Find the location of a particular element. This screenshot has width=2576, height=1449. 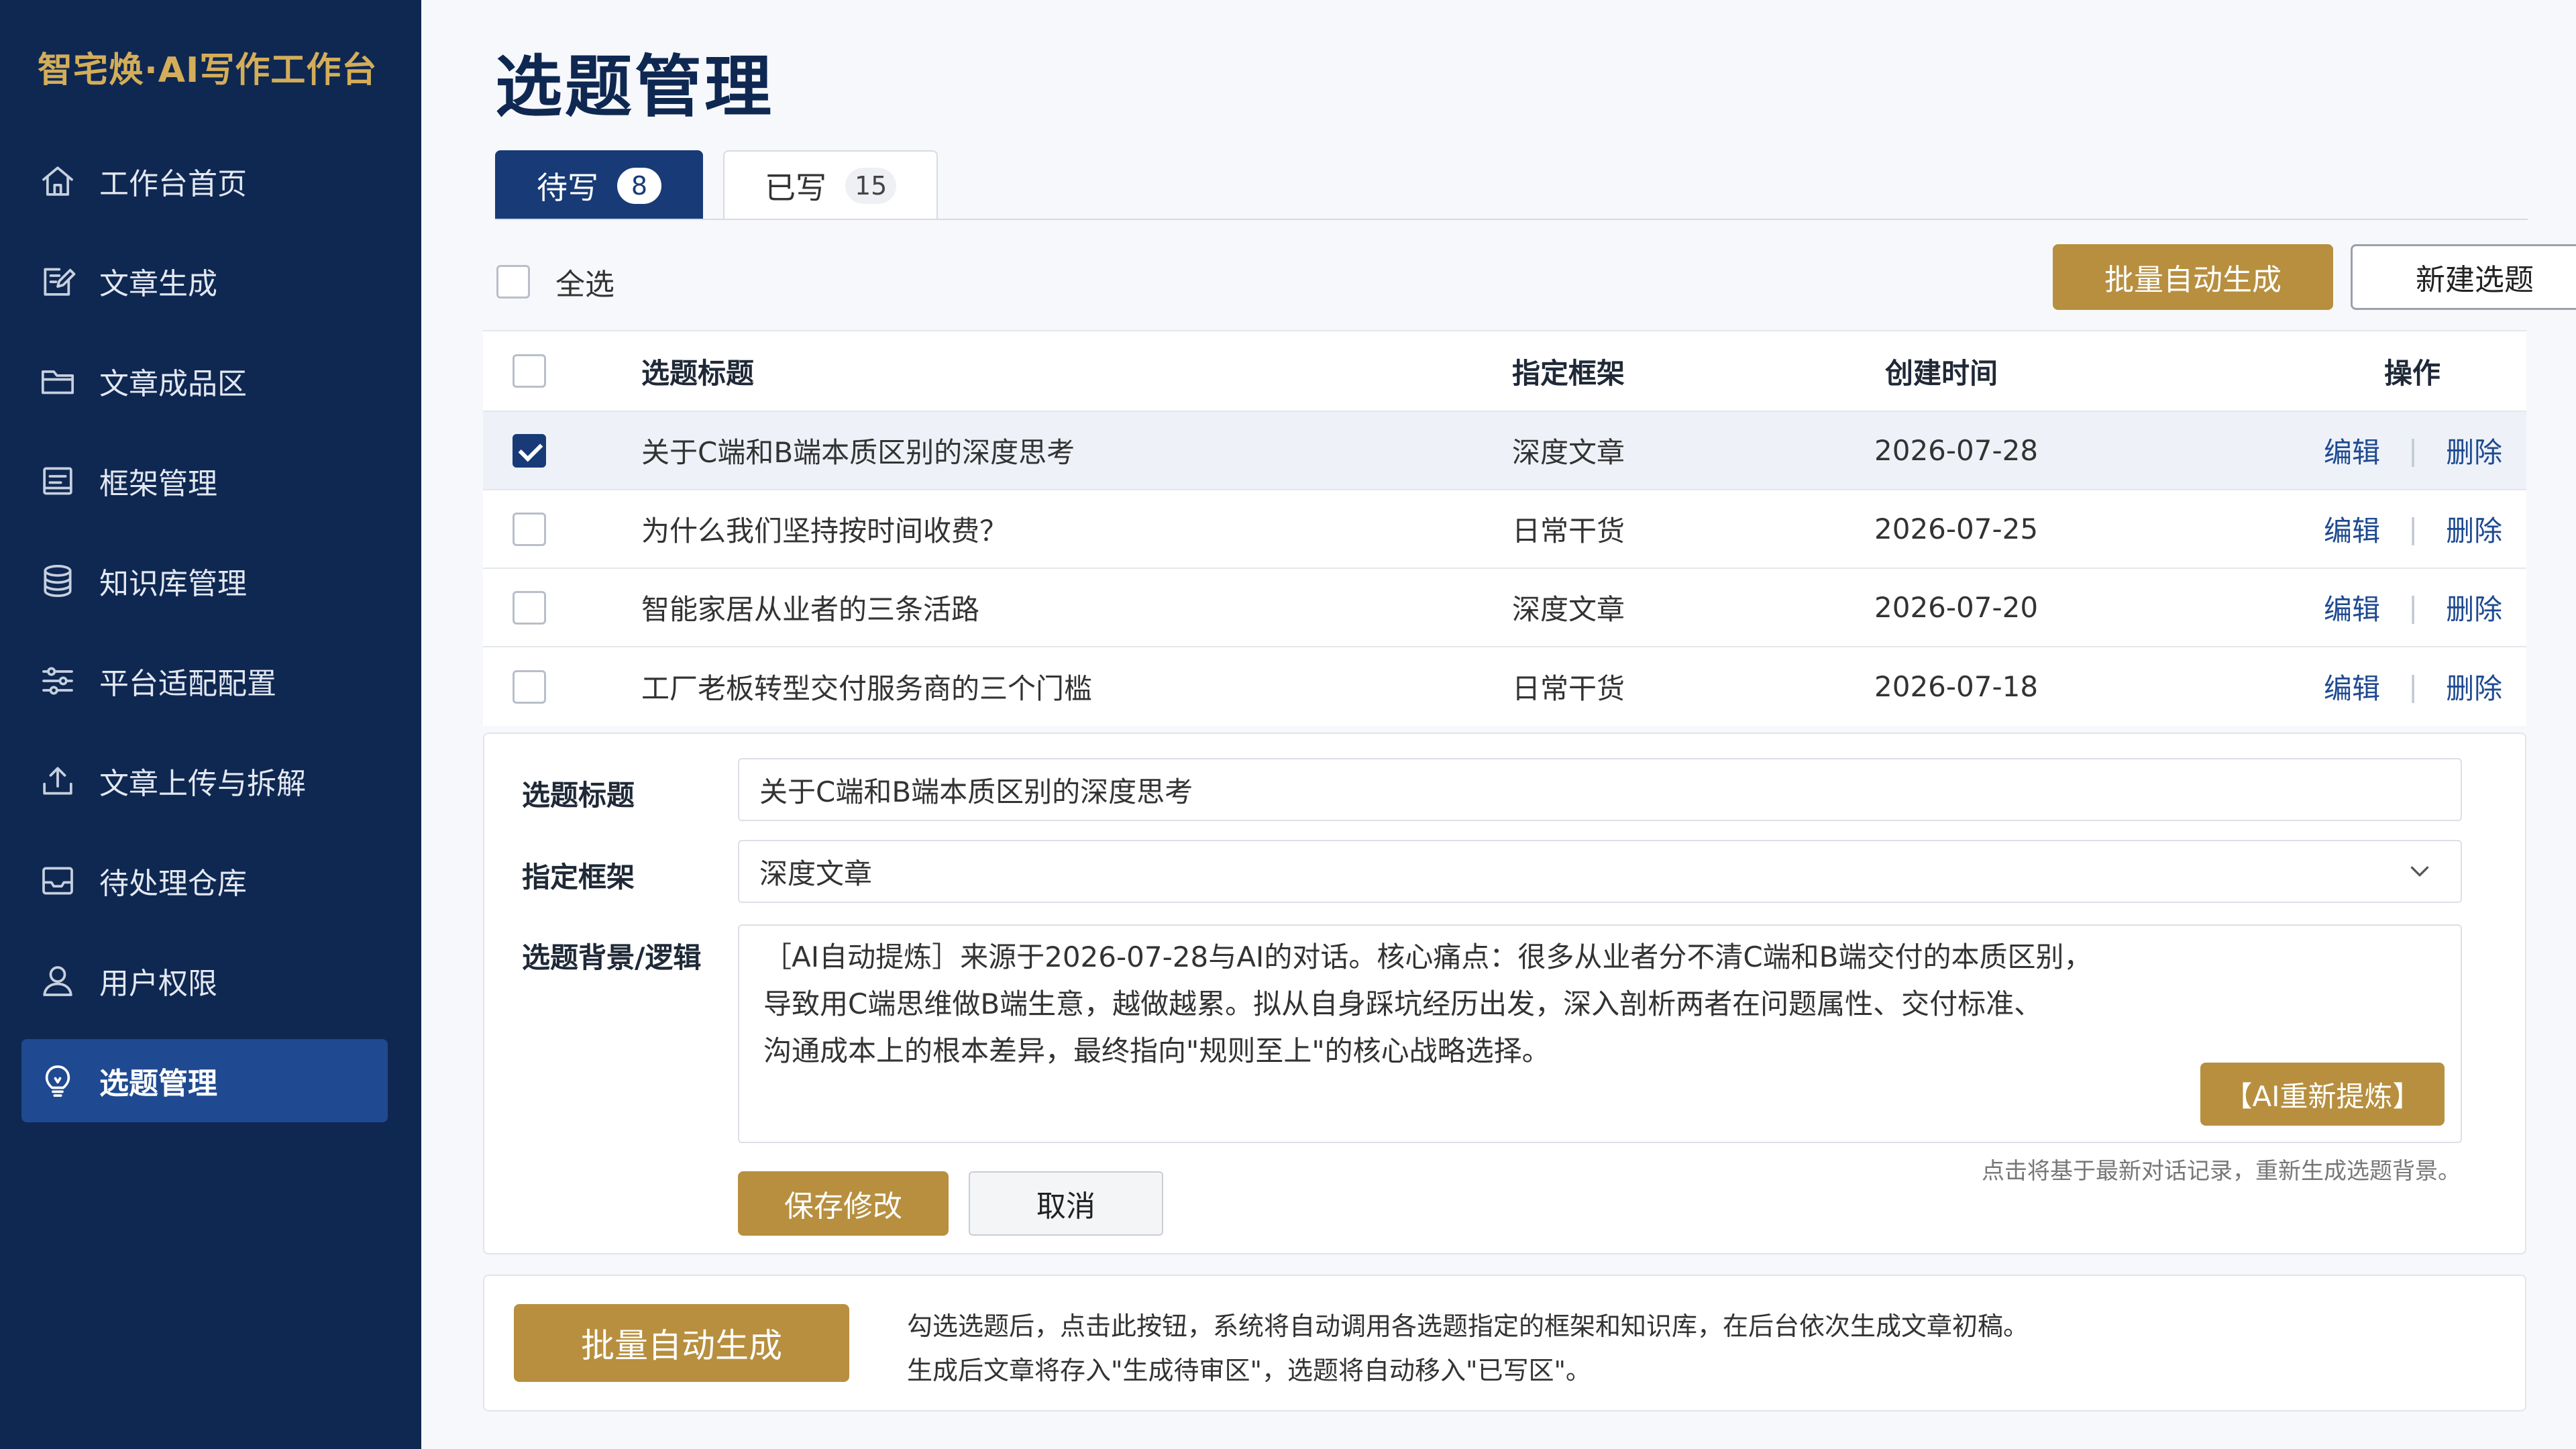

select-all: 全选 is located at coordinates (555, 281).